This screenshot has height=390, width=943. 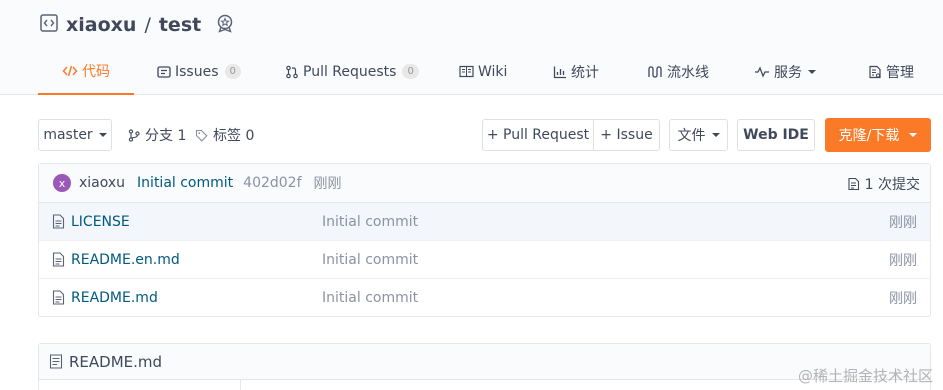 I want to click on branch-icon, so click(x=134, y=135).